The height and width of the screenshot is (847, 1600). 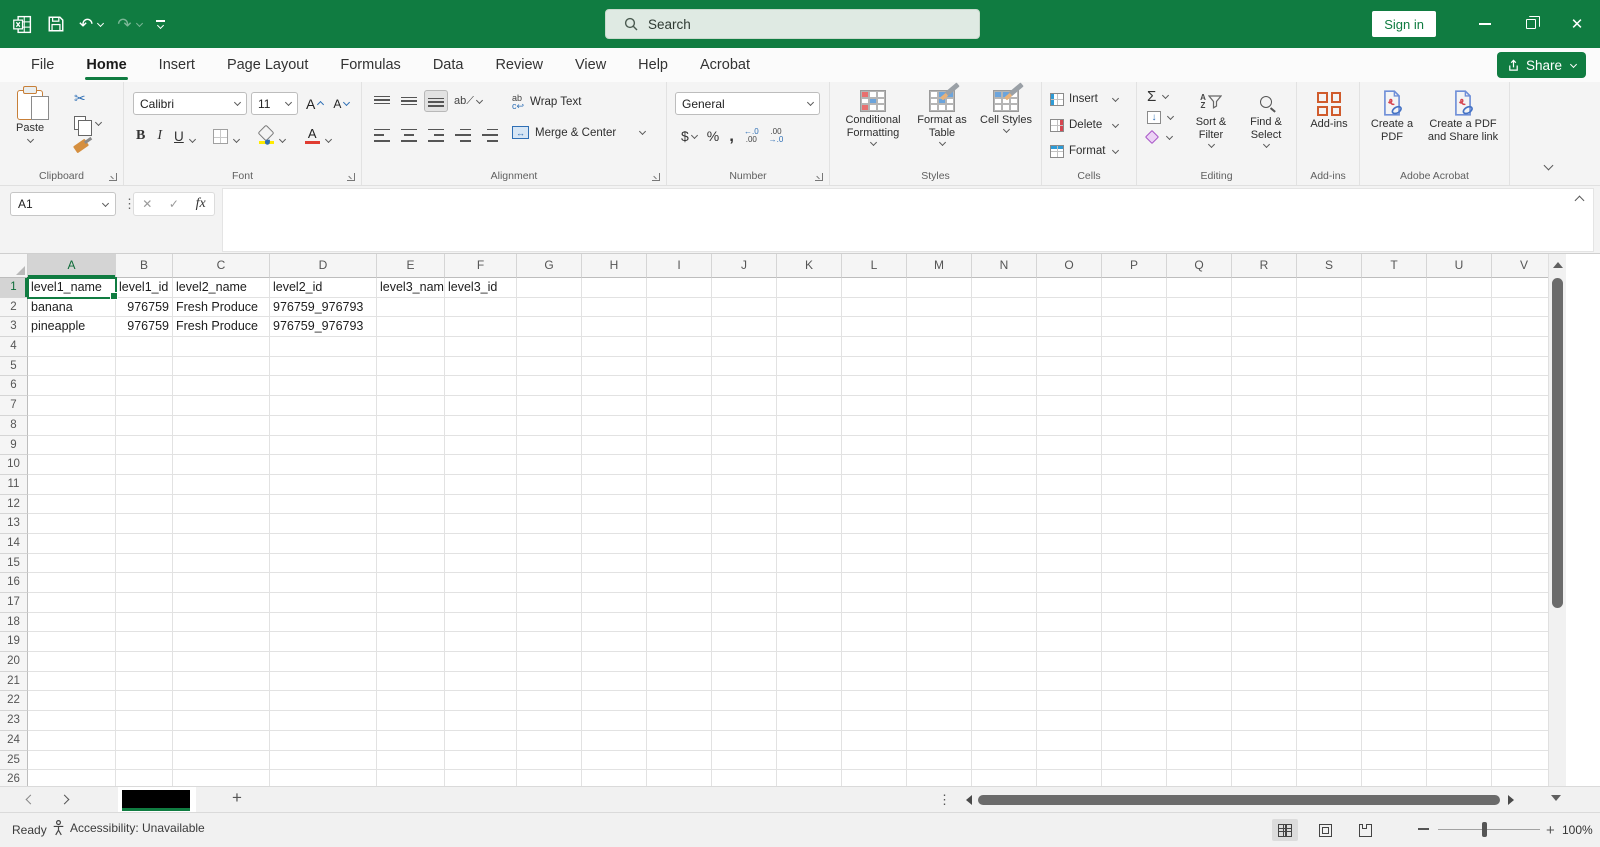 I want to click on cell-Q7, so click(x=1199, y=406).